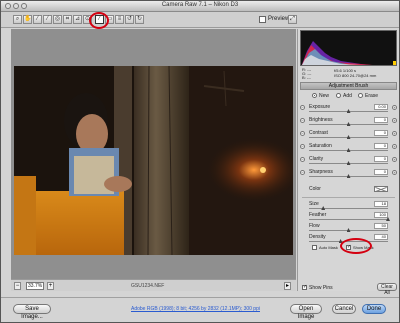 Image resolution: width=400 pixels, height=323 pixels. I want to click on slider-exposure: − Exposure 0.00 +, so click(348, 109).